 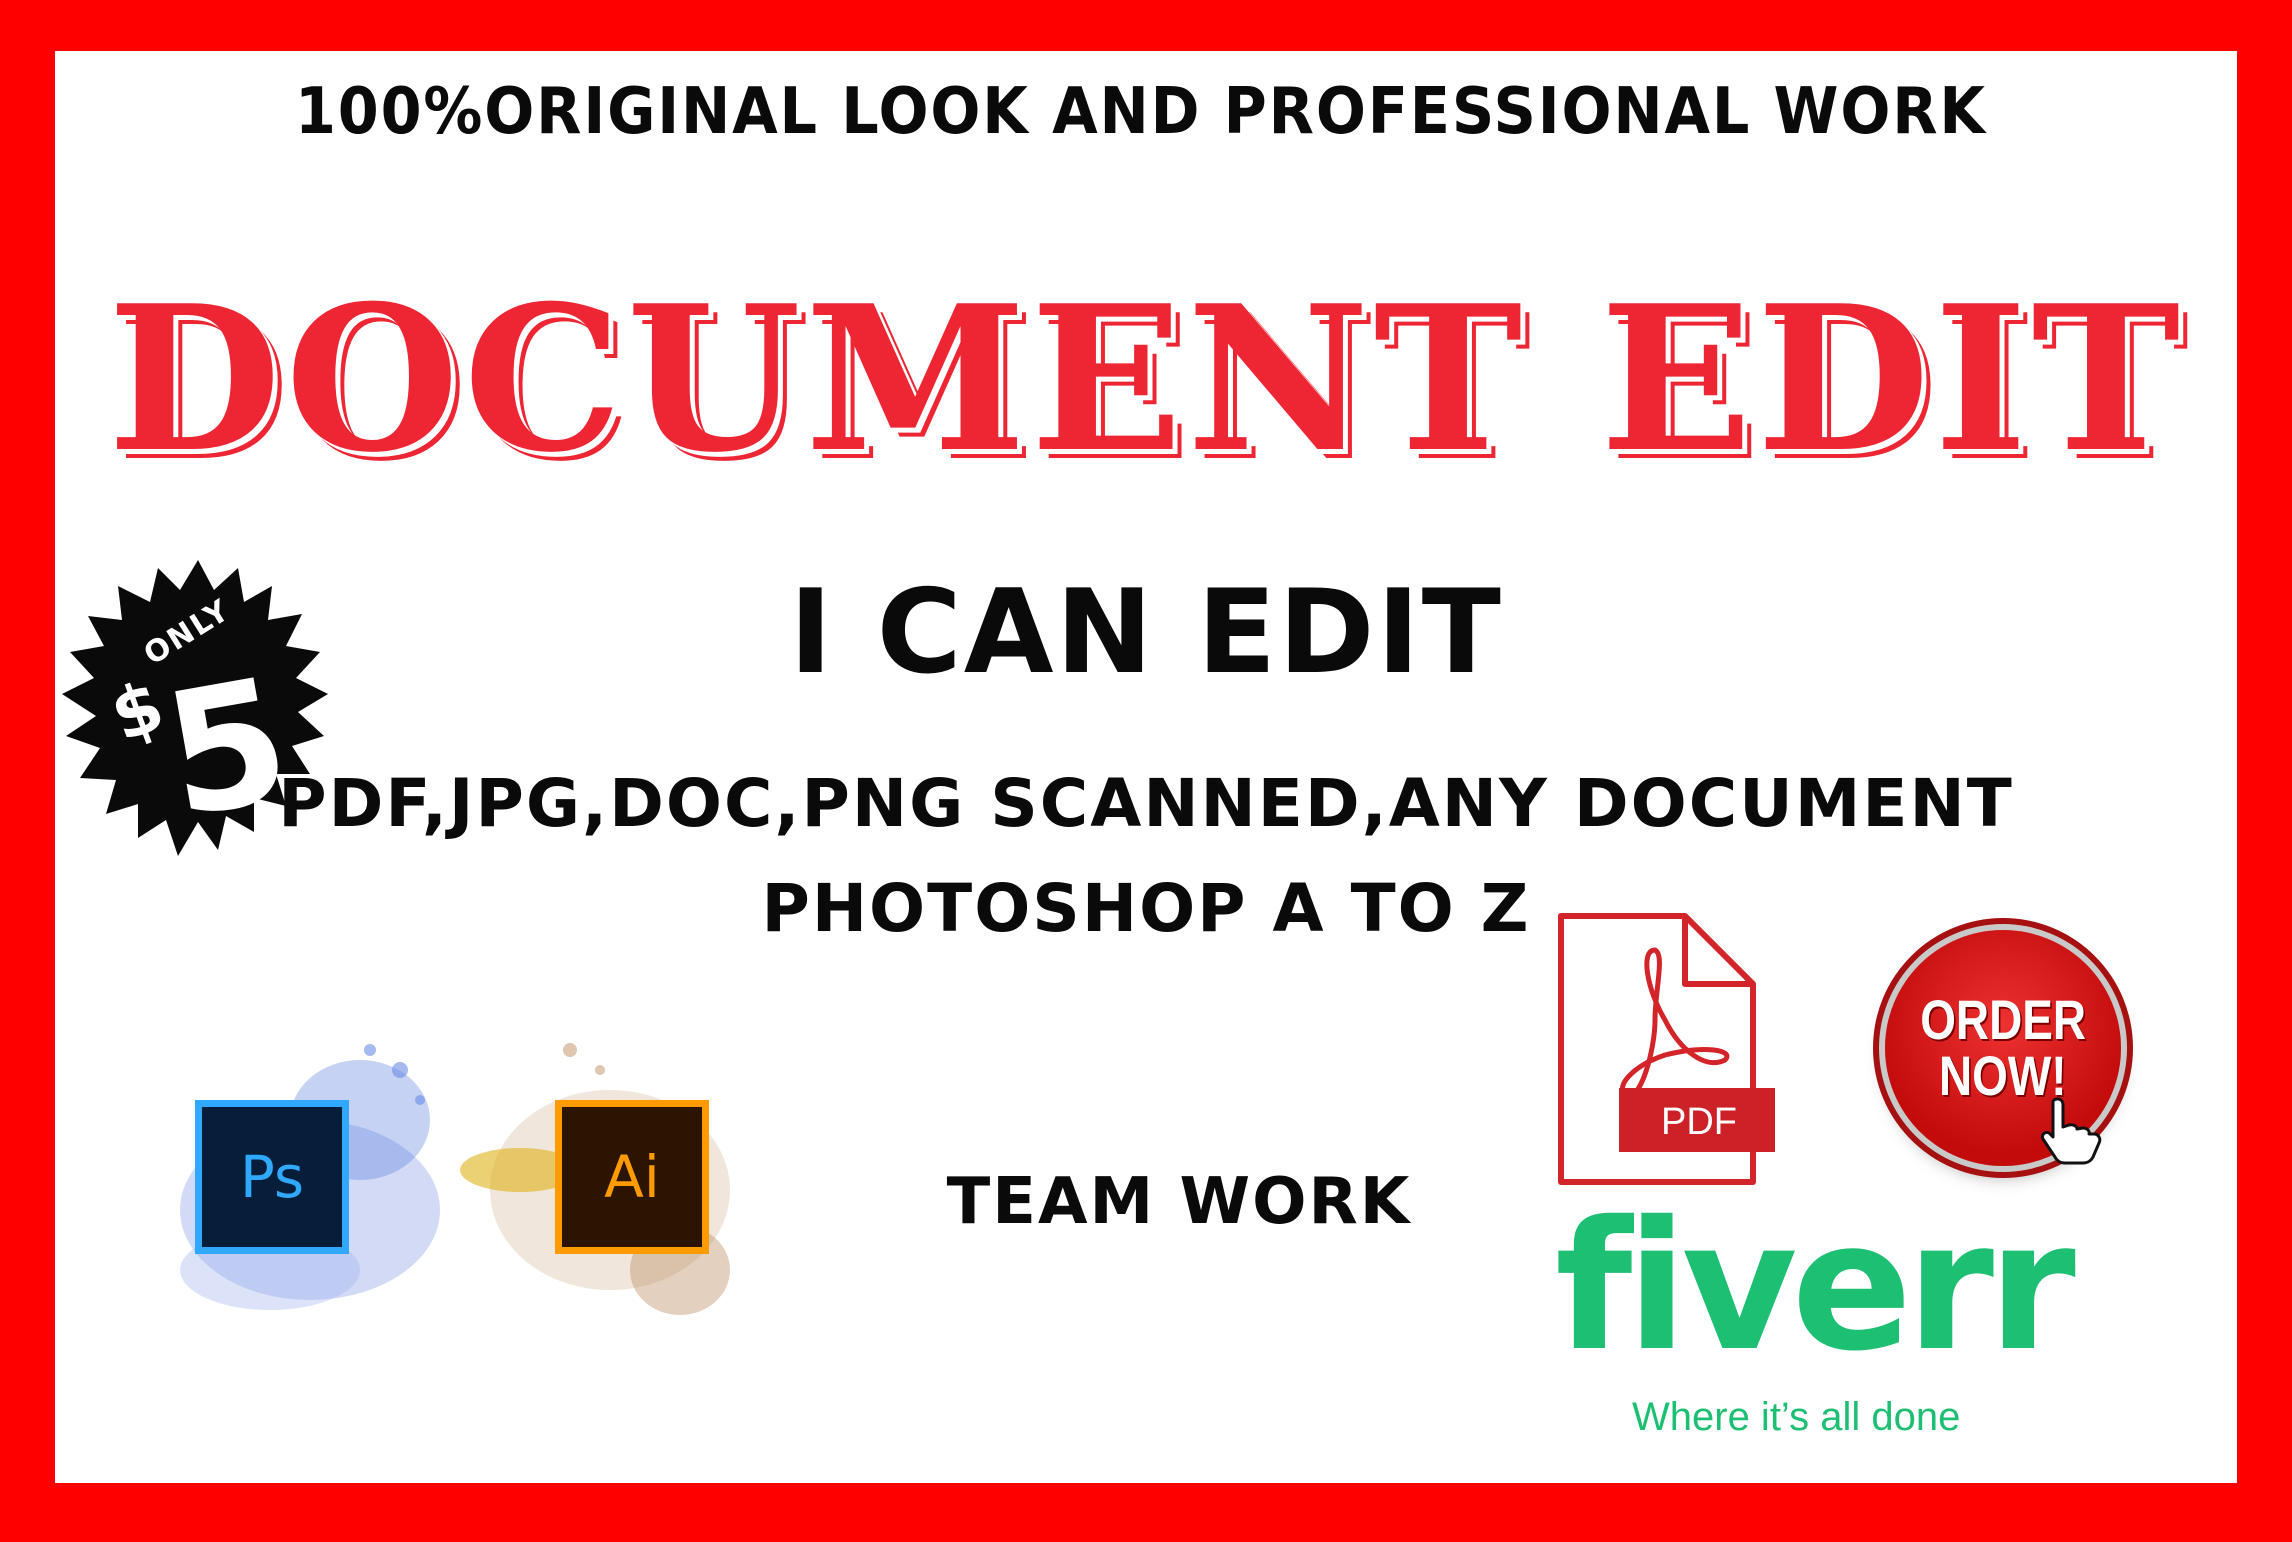 I want to click on pdf-icon-label: PDF, so click(x=1699, y=1122).